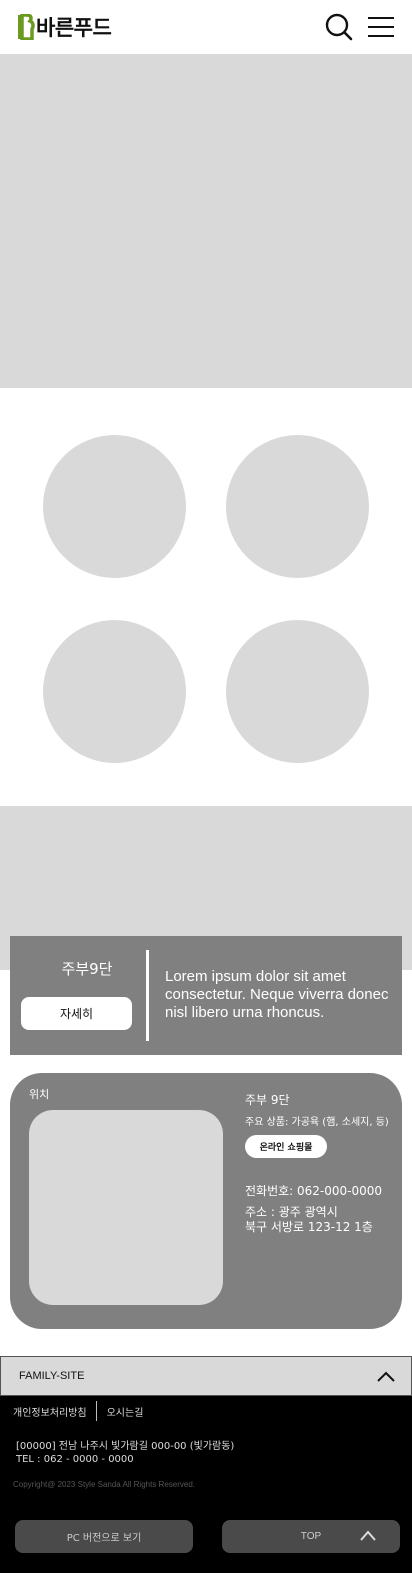 The width and height of the screenshot is (412, 1573). Describe the element at coordinates (39, 1094) in the screenshot. I see `location-label: 위치` at that location.